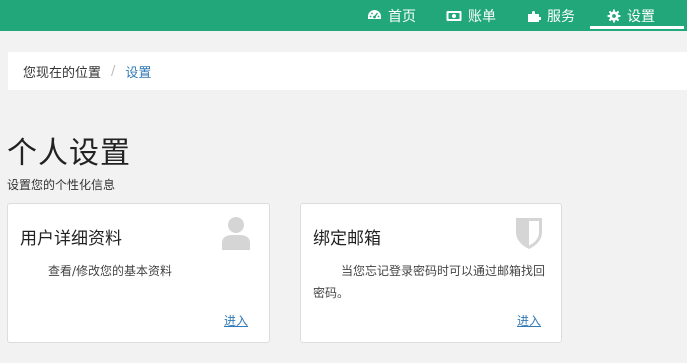 The image size is (687, 363). What do you see at coordinates (482, 16) in the screenshot?
I see `nav-label-bill: 账单` at bounding box center [482, 16].